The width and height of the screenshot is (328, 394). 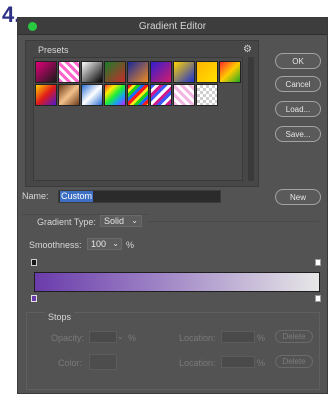 What do you see at coordinates (70, 363) in the screenshot?
I see `color-label: Color:` at bounding box center [70, 363].